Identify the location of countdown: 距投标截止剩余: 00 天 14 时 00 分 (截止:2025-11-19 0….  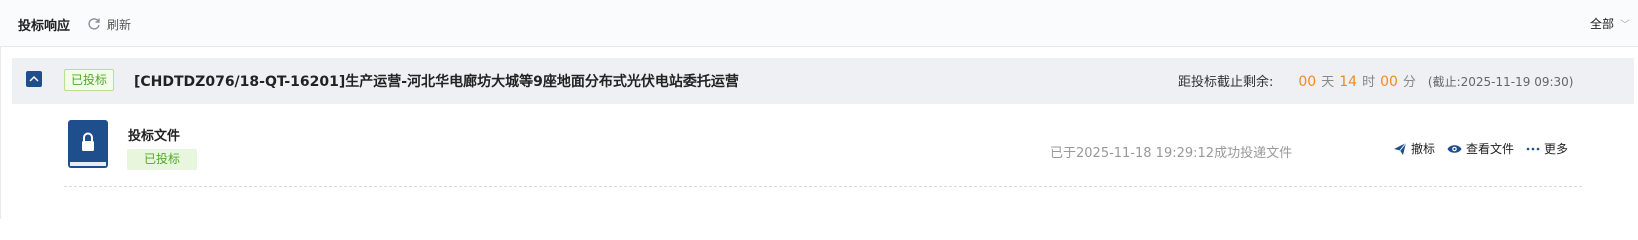
(1375, 80).